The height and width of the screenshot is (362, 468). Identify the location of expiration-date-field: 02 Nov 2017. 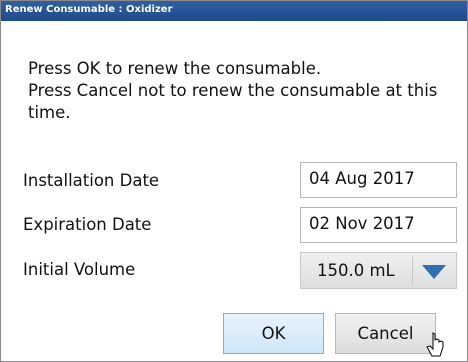
(378, 225).